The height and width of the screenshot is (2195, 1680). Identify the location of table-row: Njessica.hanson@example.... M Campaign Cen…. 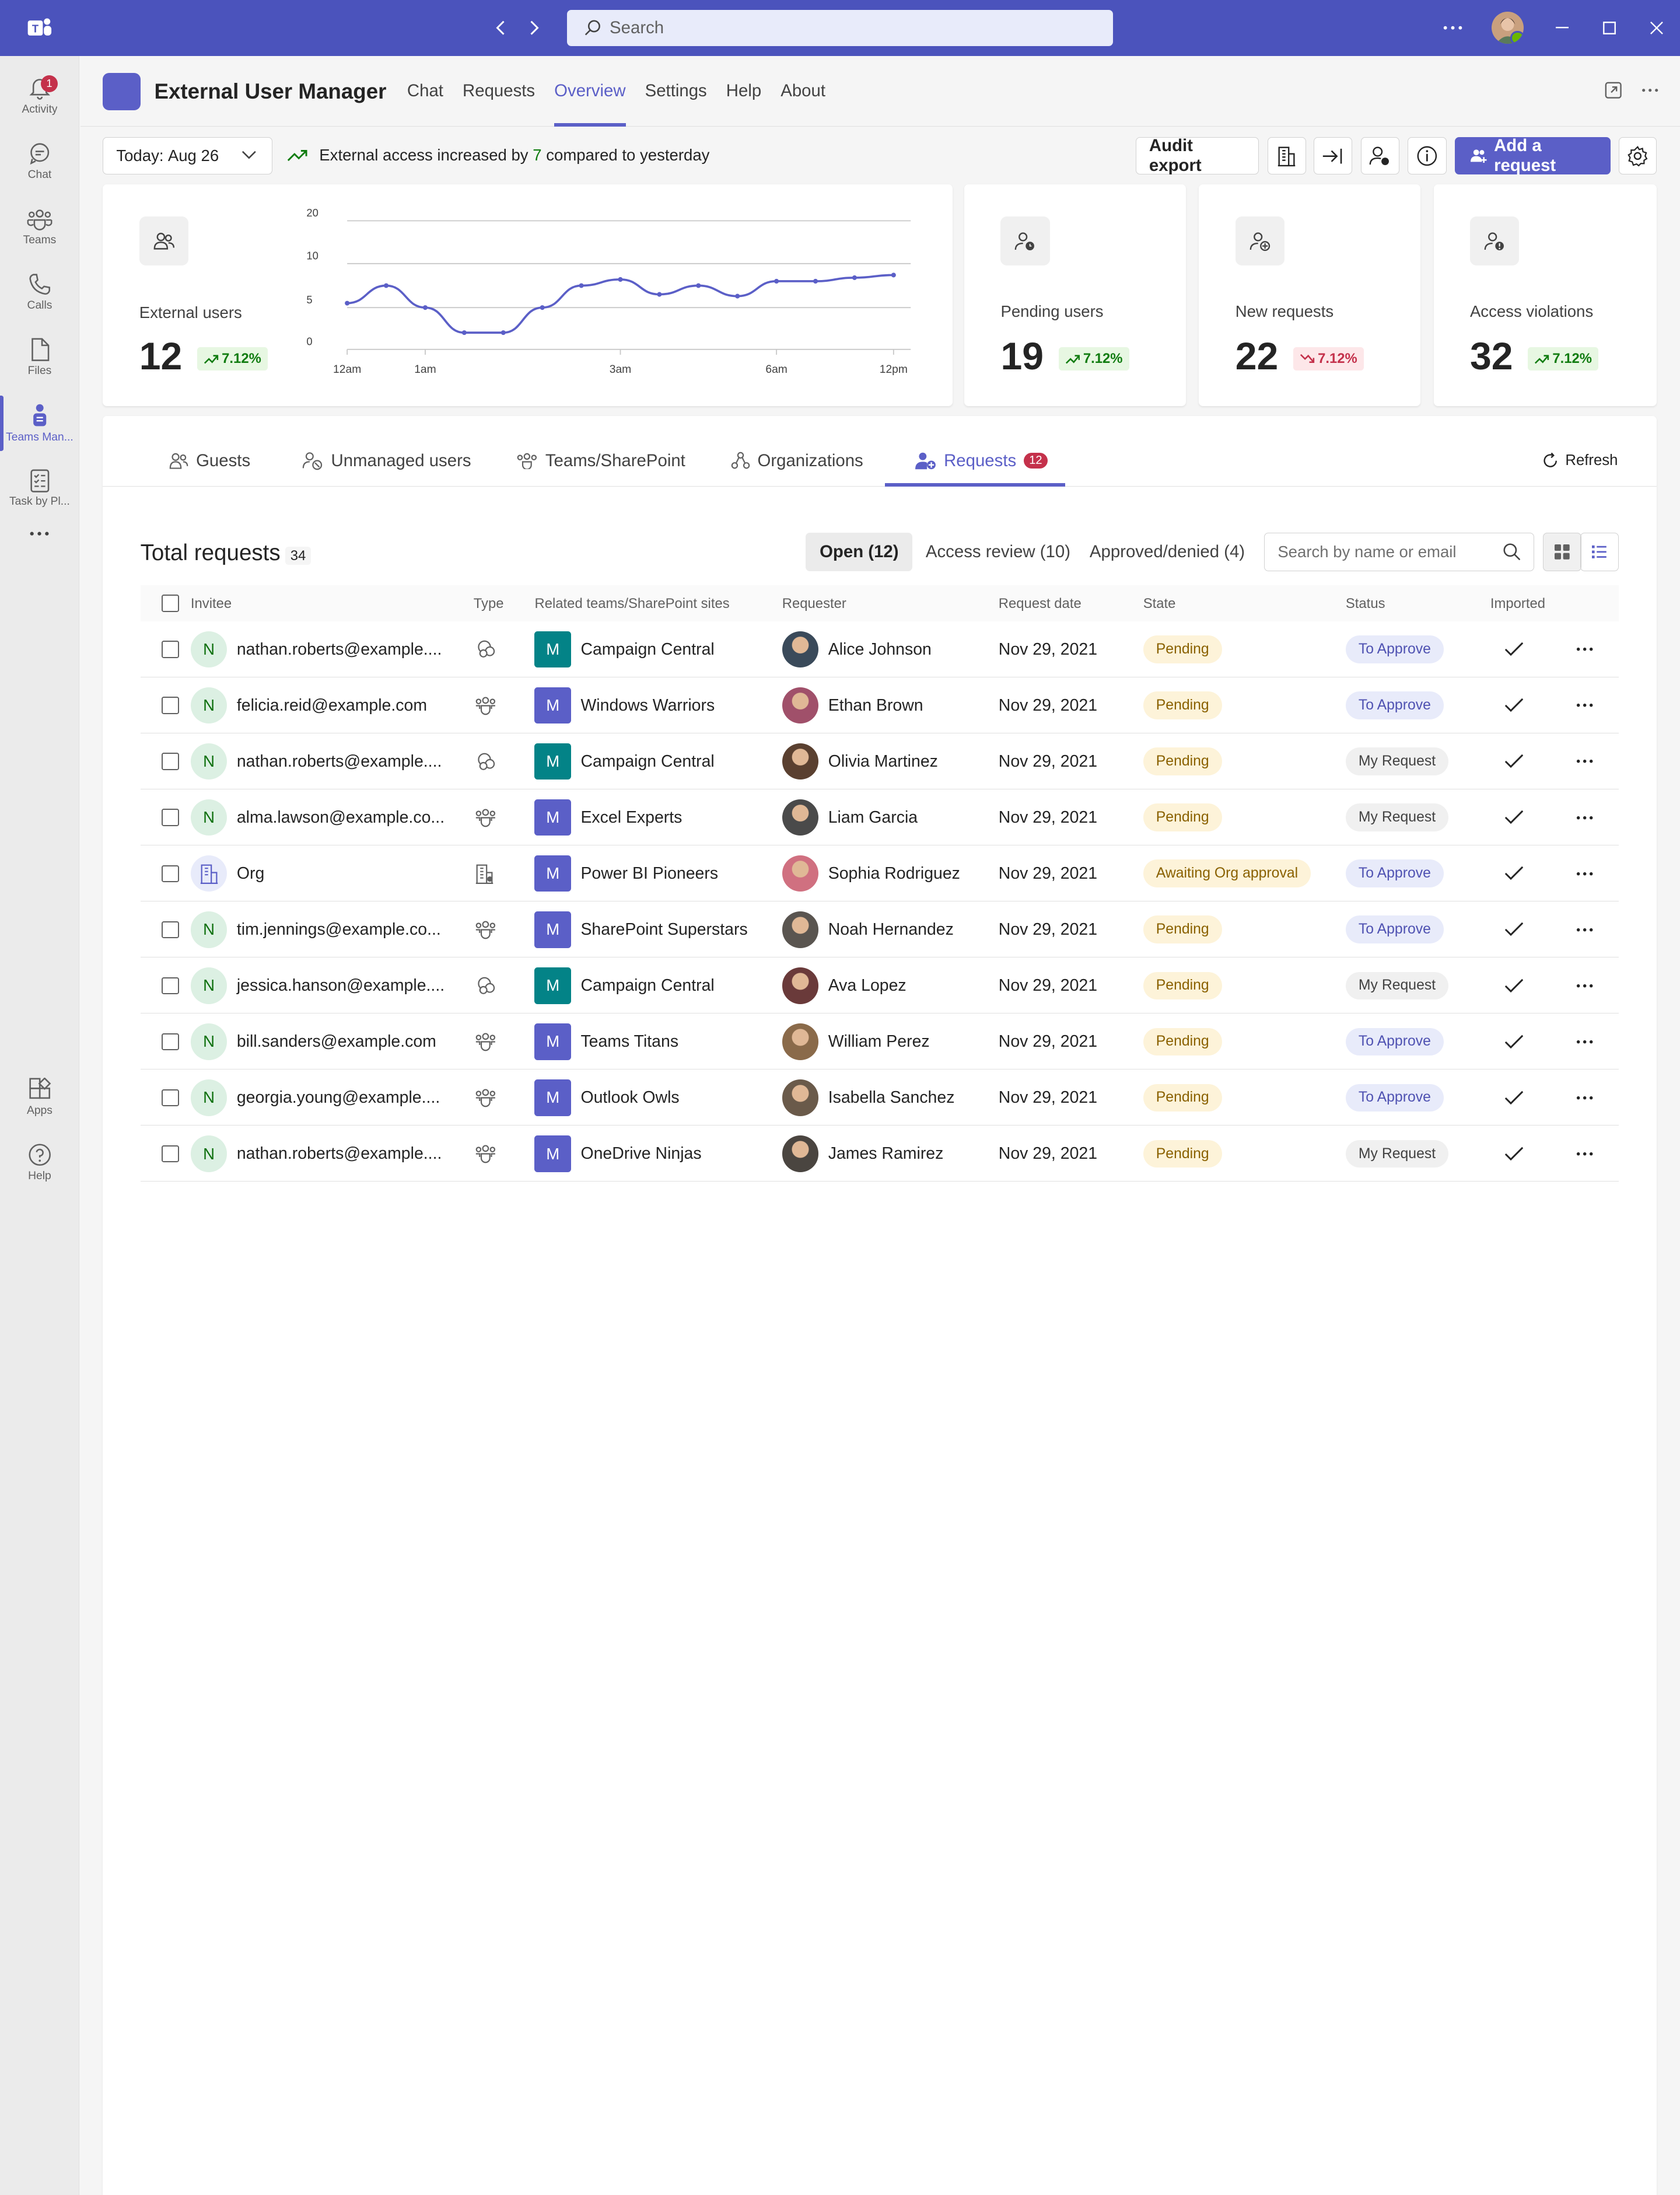
(879, 986).